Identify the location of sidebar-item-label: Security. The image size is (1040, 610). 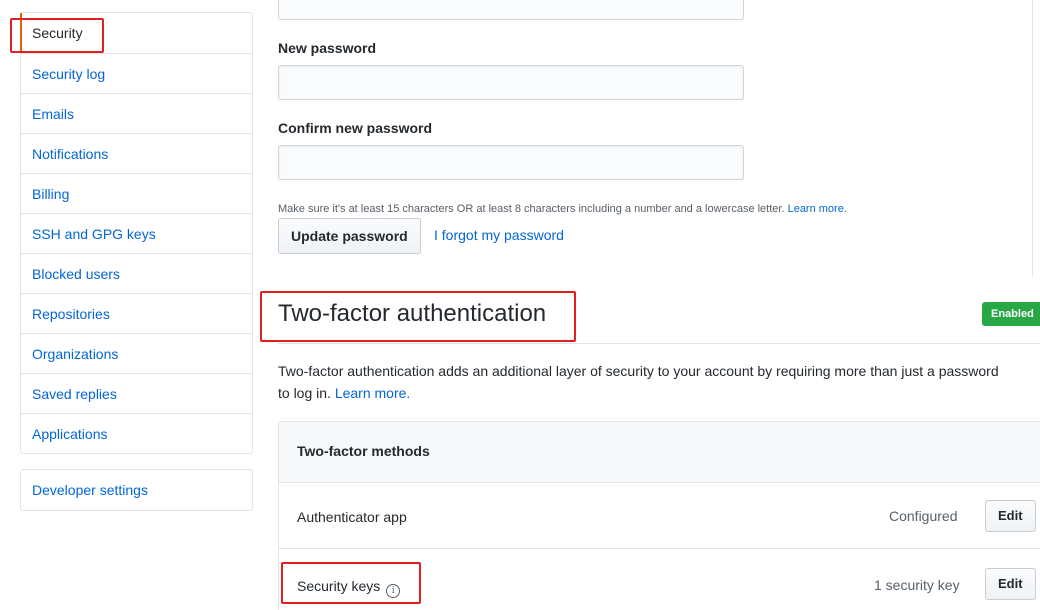
(57, 33).